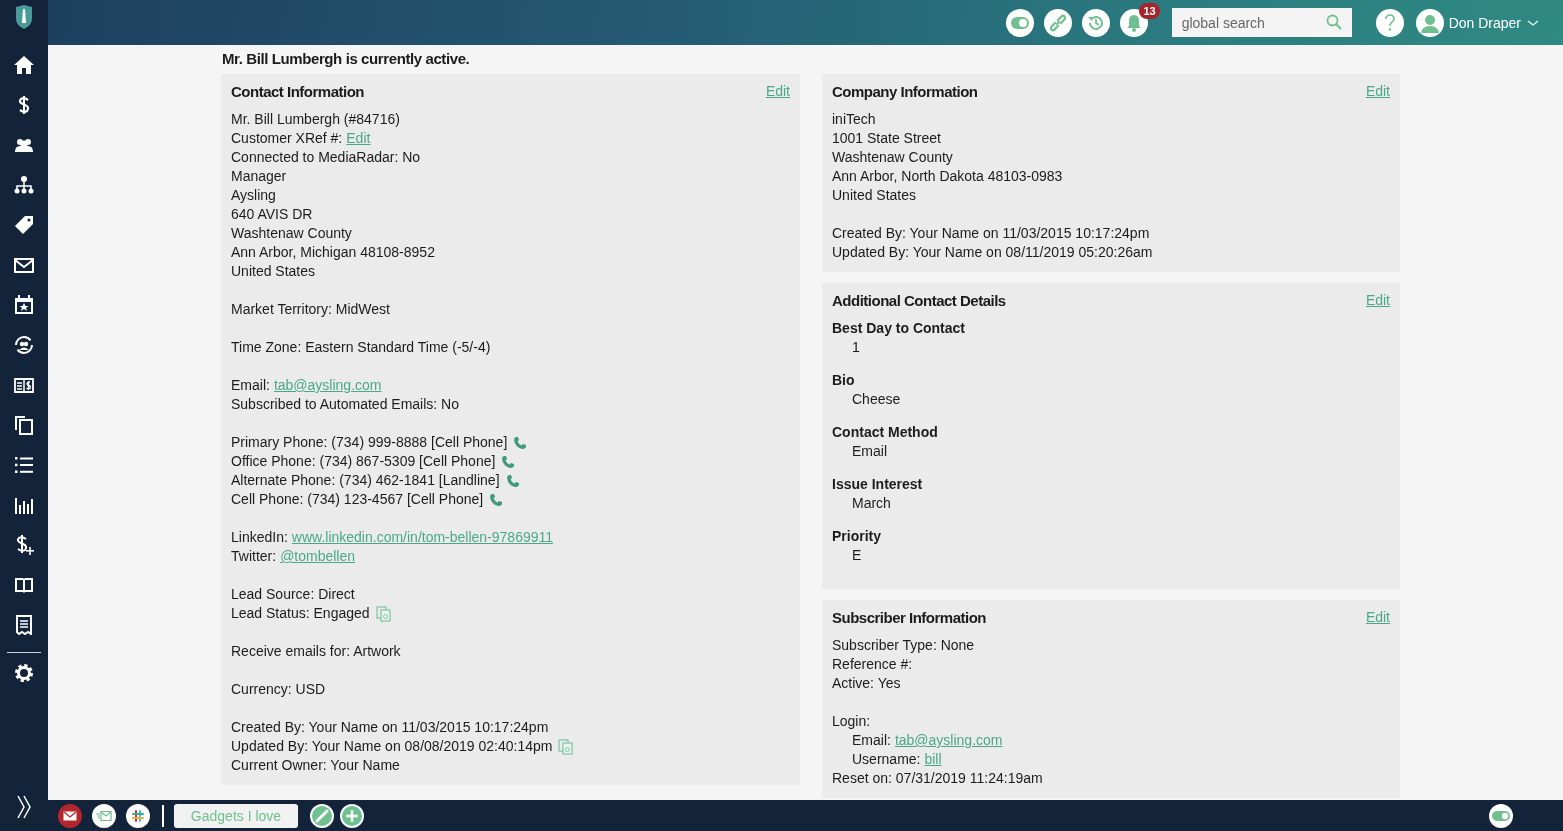  I want to click on link-icon, so click(1057, 22).